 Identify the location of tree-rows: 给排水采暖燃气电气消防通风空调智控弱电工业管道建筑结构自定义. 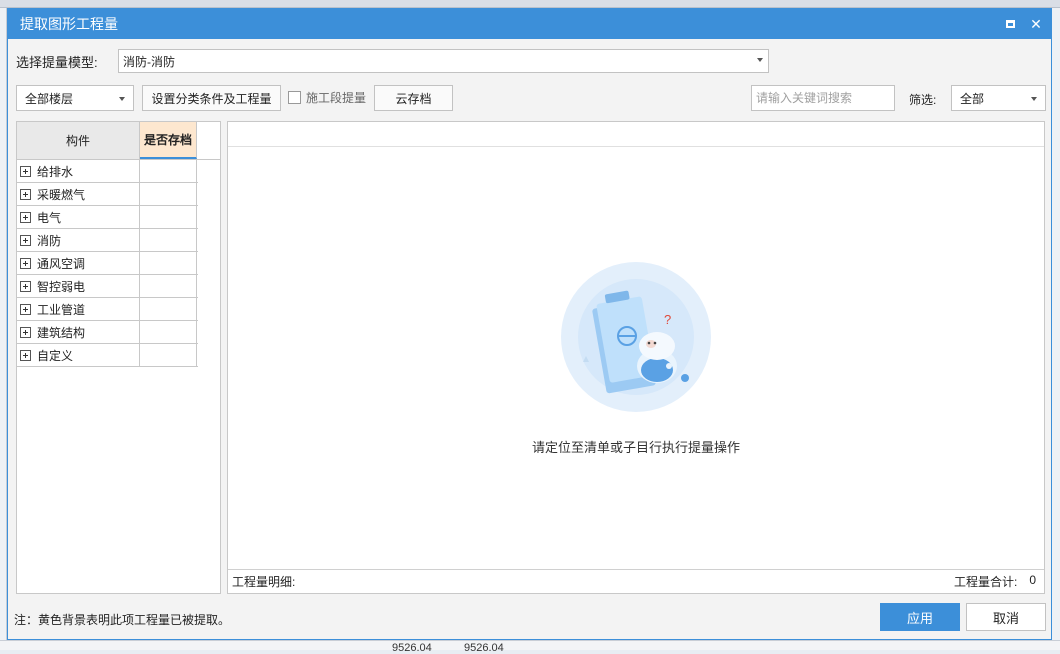
(118, 263).